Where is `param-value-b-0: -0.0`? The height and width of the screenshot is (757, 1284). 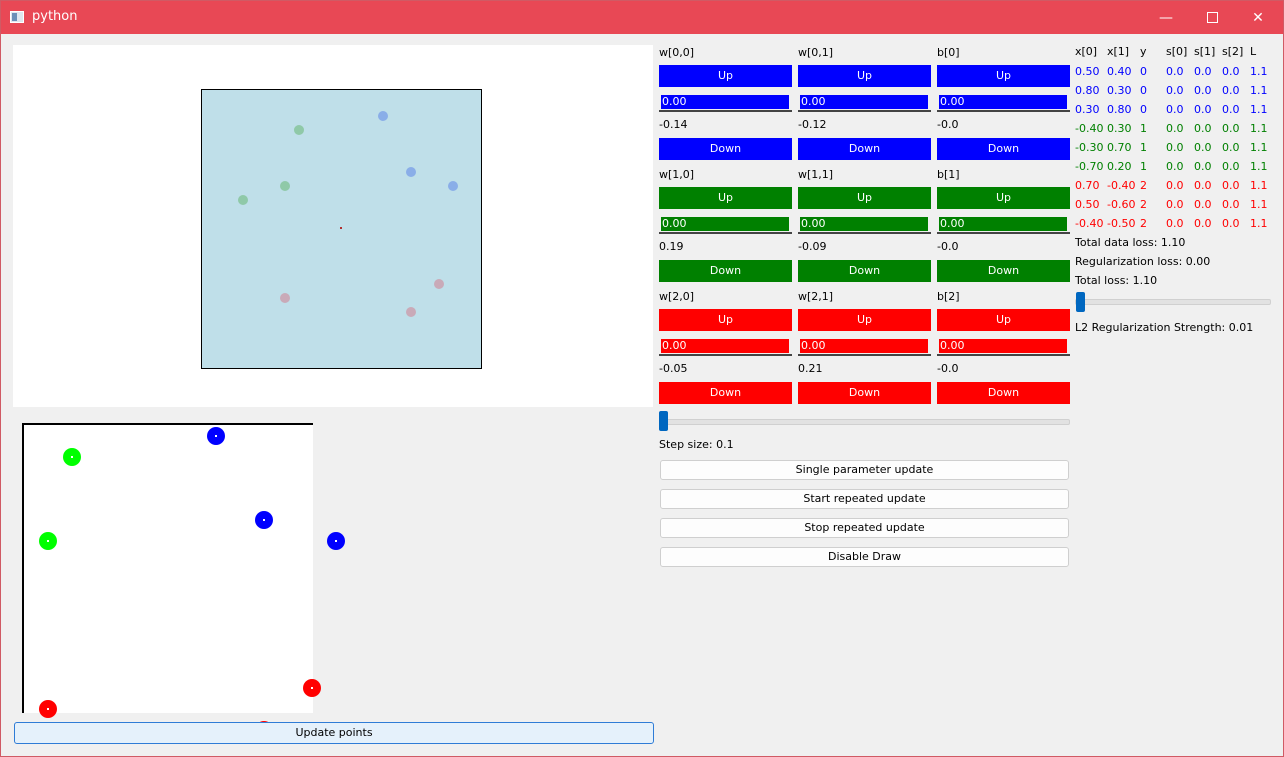 param-value-b-0: -0.0 is located at coordinates (948, 124).